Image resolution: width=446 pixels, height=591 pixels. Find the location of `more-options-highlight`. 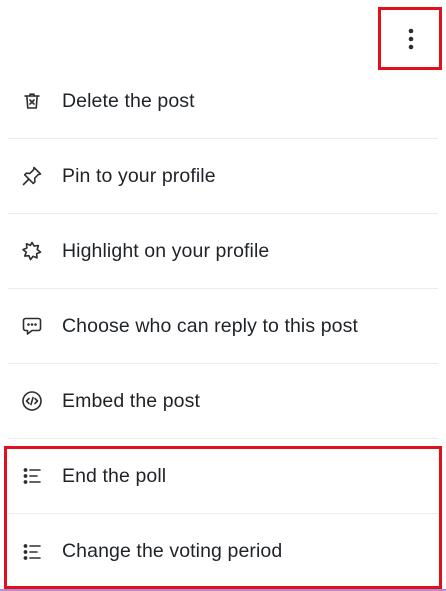

more-options-highlight is located at coordinates (410, 38).